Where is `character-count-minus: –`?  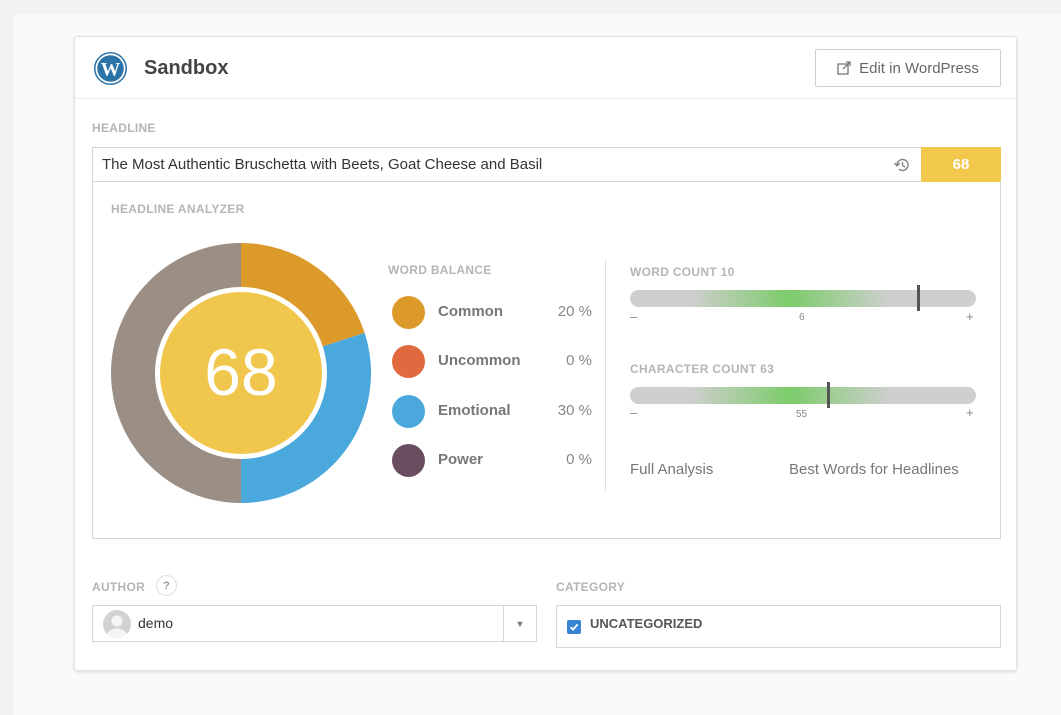 character-count-minus: – is located at coordinates (634, 412).